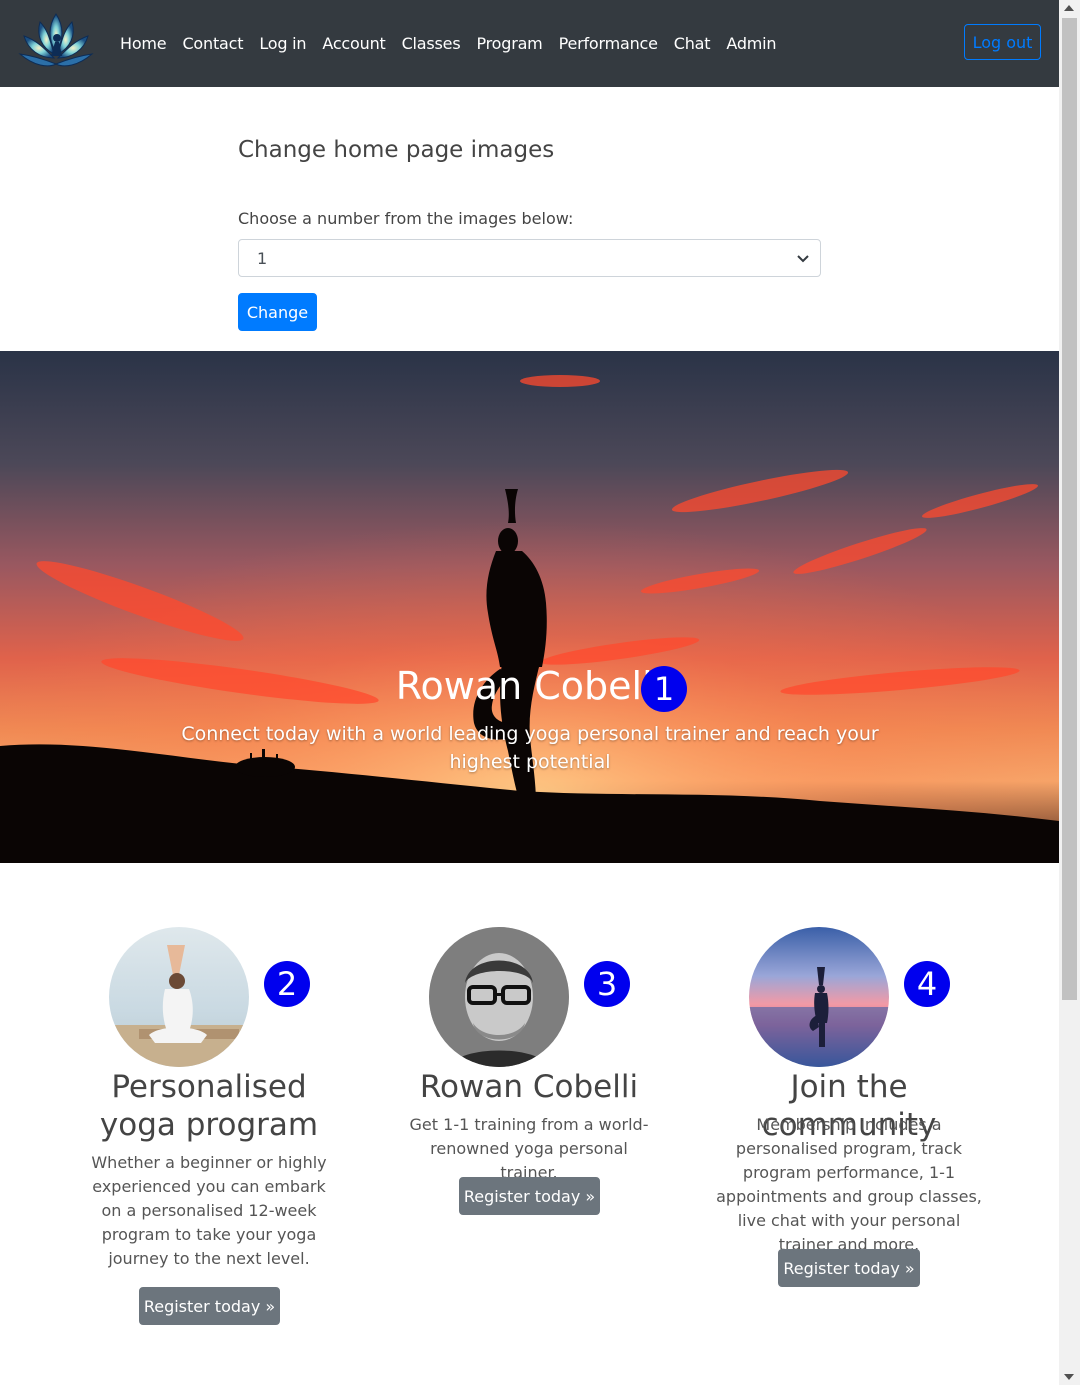  Describe the element at coordinates (143, 43) in the screenshot. I see `nav-home: Home` at that location.